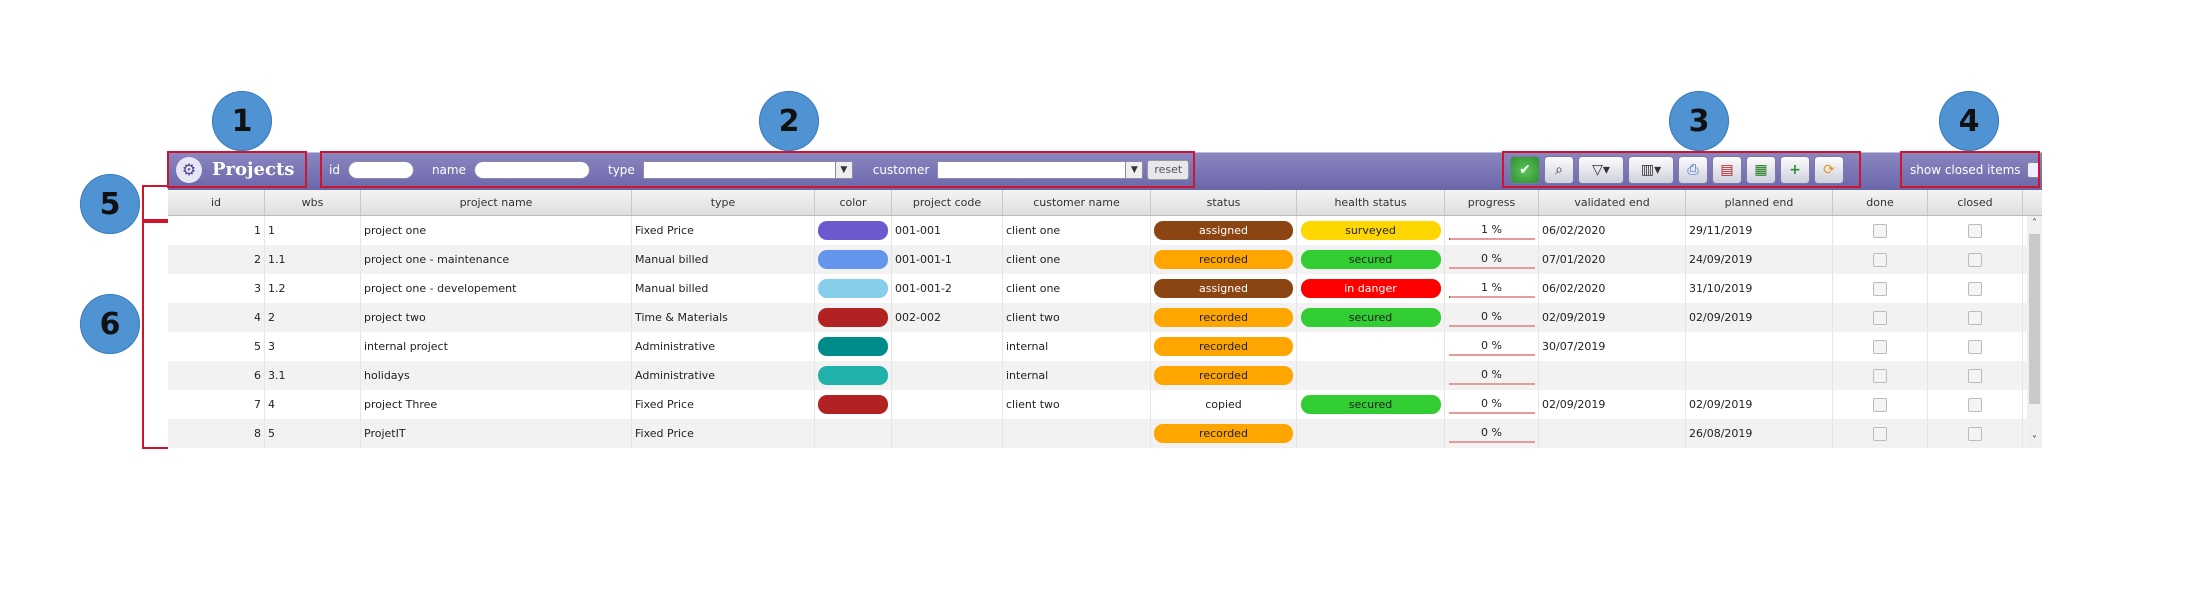 The height and width of the screenshot is (600, 2200). Describe the element at coordinates (1371, 230) in the screenshot. I see `health-status-cell: surveyed` at that location.